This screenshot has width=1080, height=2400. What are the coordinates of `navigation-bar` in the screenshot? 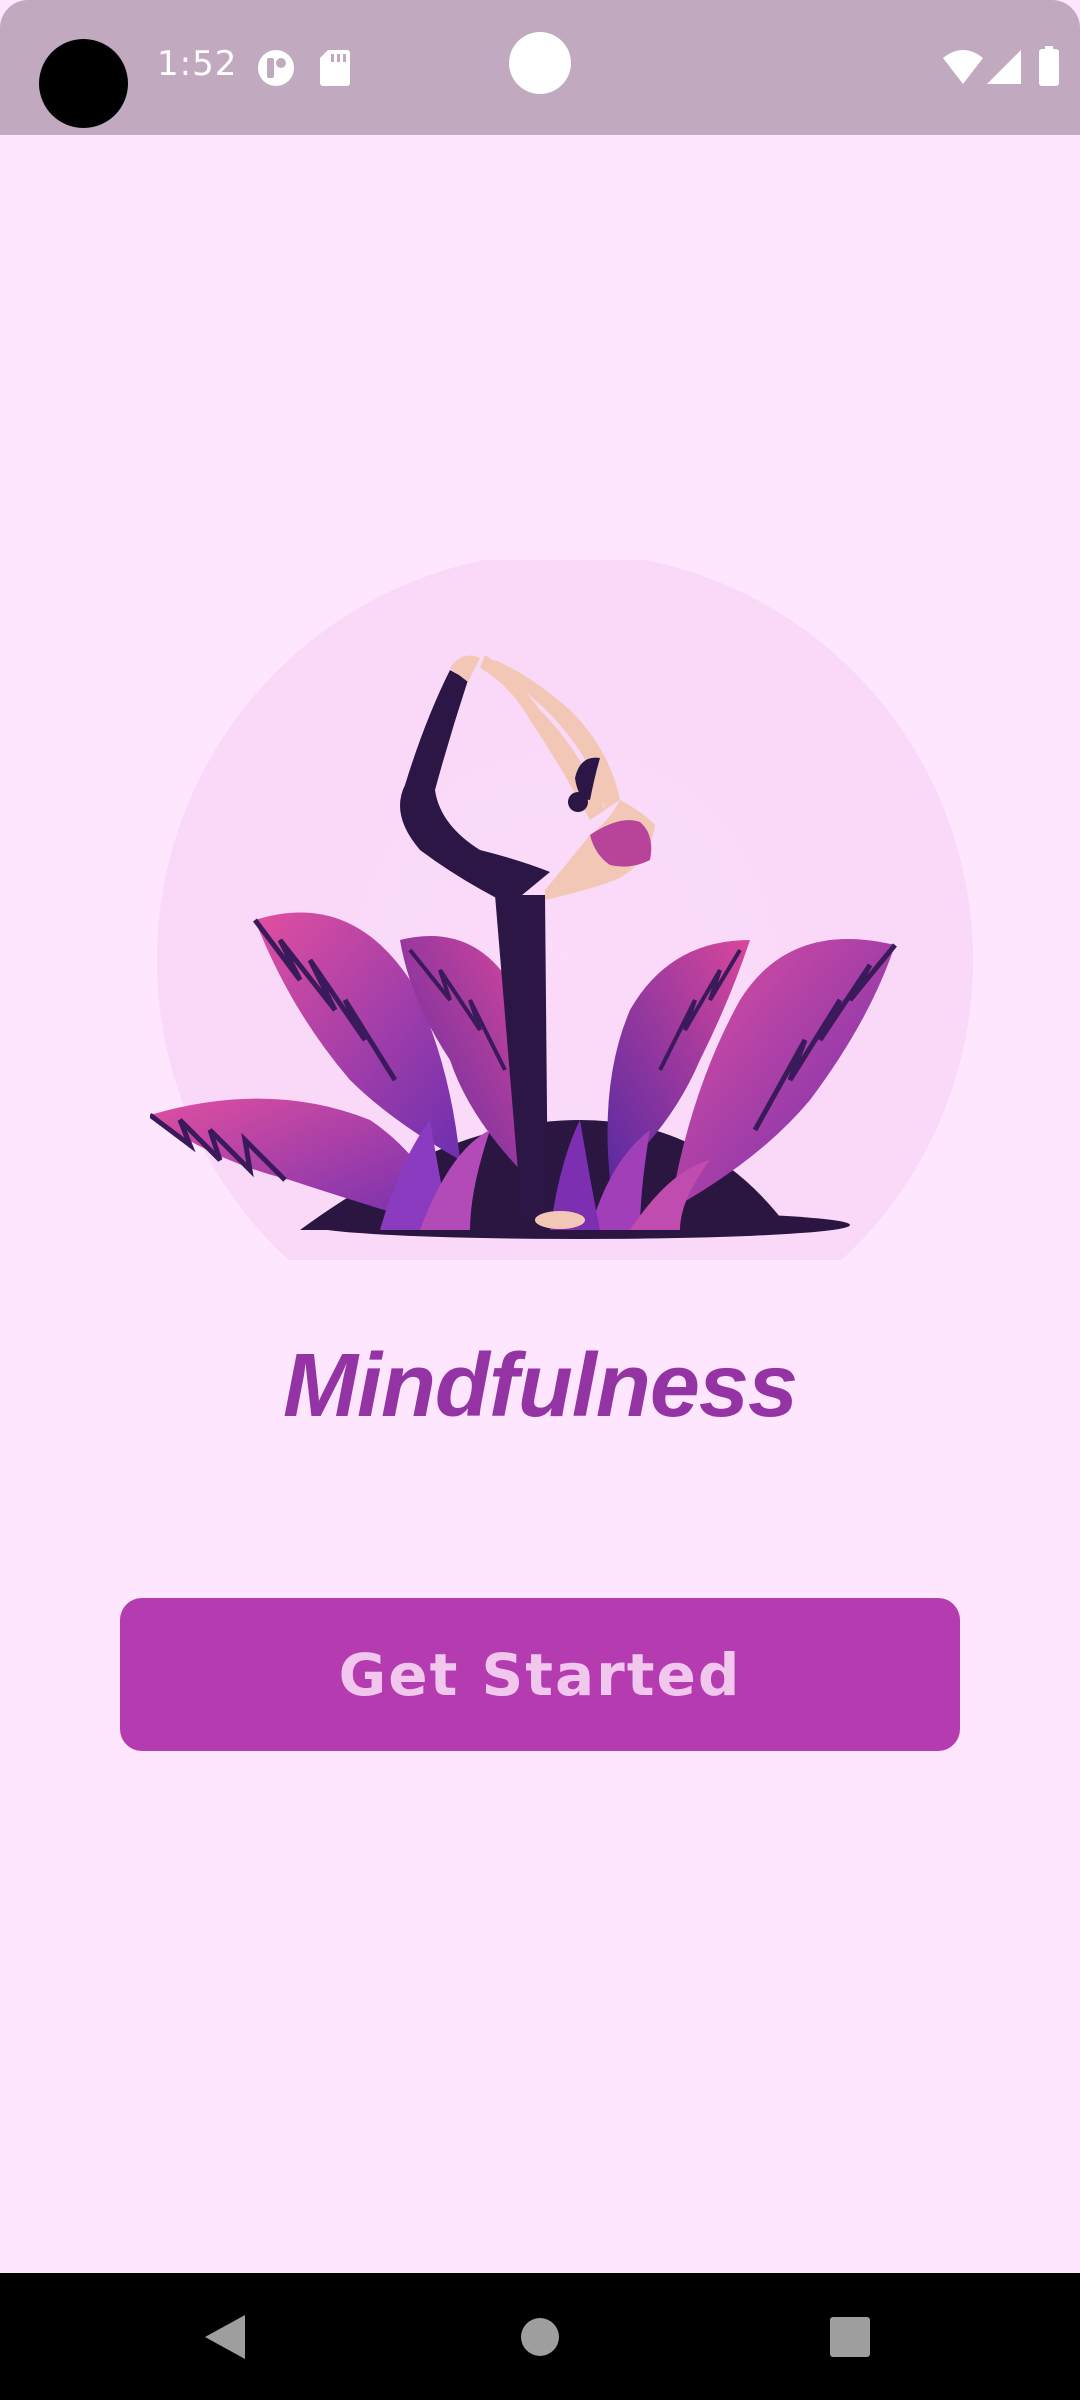 It's located at (540, 2336).